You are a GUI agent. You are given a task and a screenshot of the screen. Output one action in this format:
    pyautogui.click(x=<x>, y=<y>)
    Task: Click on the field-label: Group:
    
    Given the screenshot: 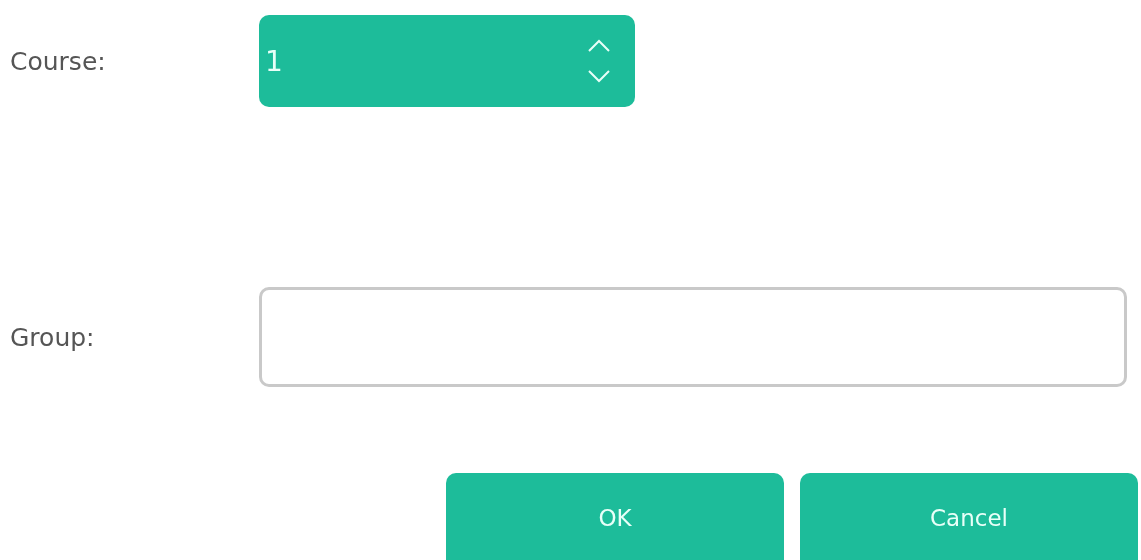 What is the action you would take?
    pyautogui.click(x=52, y=337)
    